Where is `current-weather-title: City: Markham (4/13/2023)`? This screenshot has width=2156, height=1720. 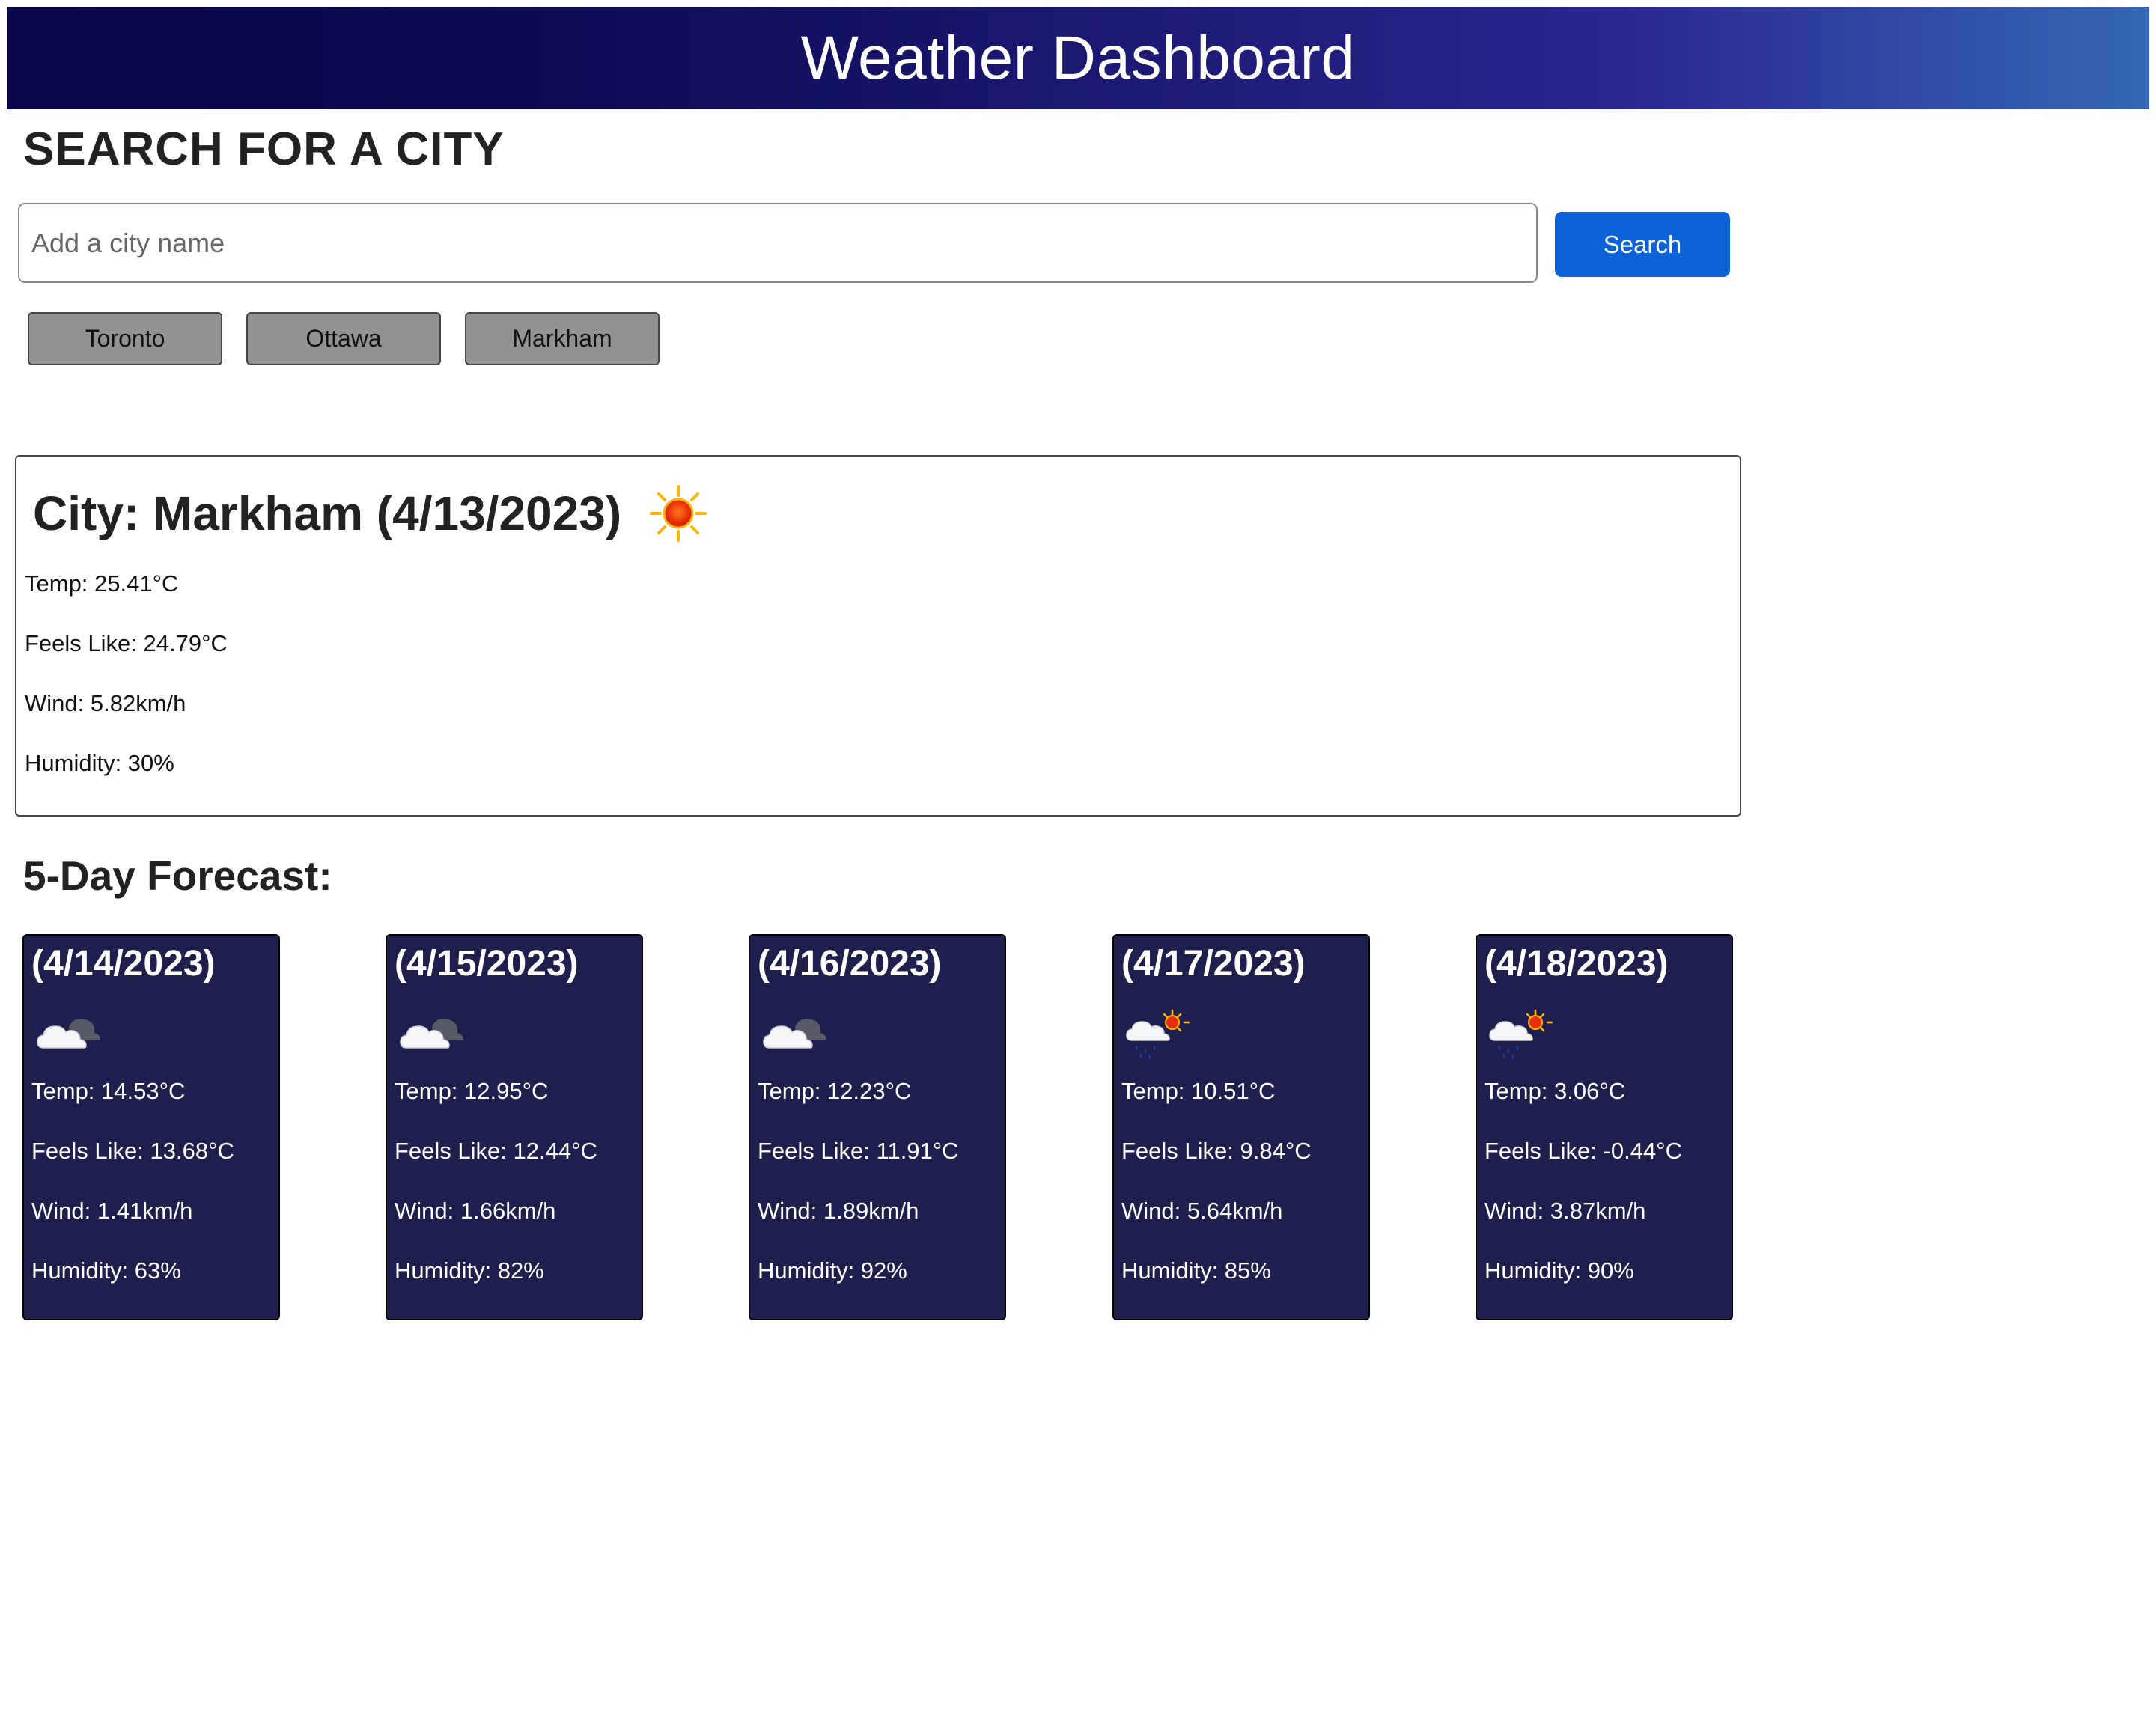
current-weather-title: City: Markham (4/13/2023) is located at coordinates (370, 513).